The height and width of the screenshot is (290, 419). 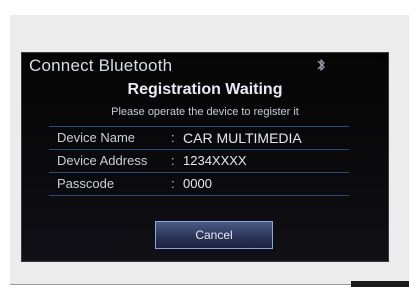 What do you see at coordinates (214, 235) in the screenshot?
I see `cancel-button: Cancel` at bounding box center [214, 235].